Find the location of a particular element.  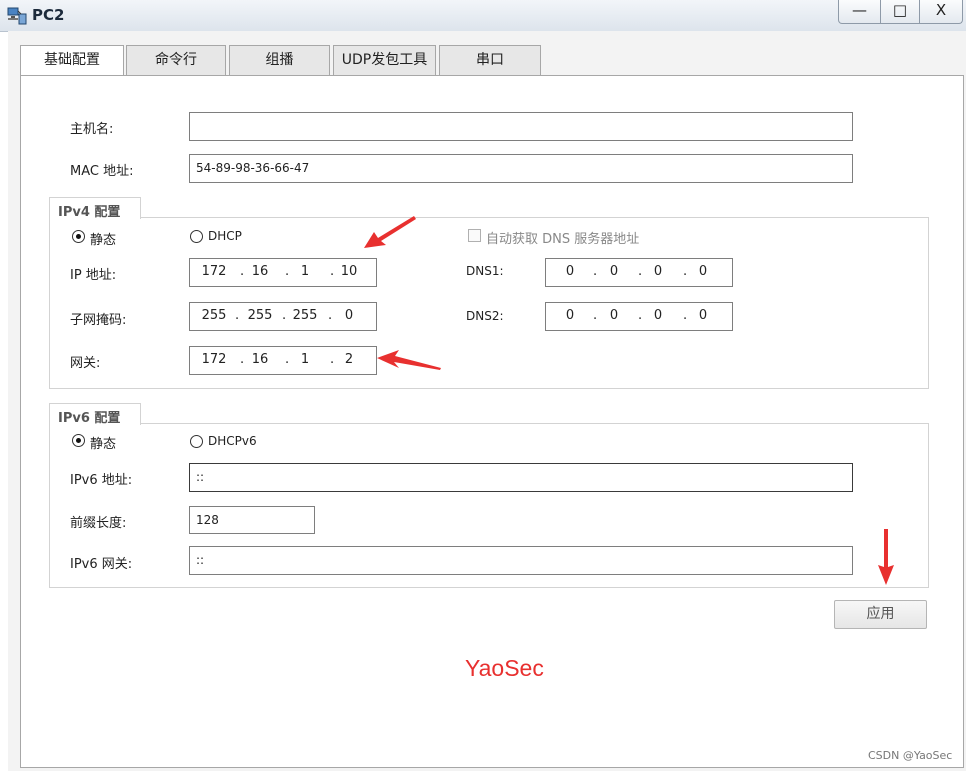

mac-label: MAC 地址: is located at coordinates (102, 171).